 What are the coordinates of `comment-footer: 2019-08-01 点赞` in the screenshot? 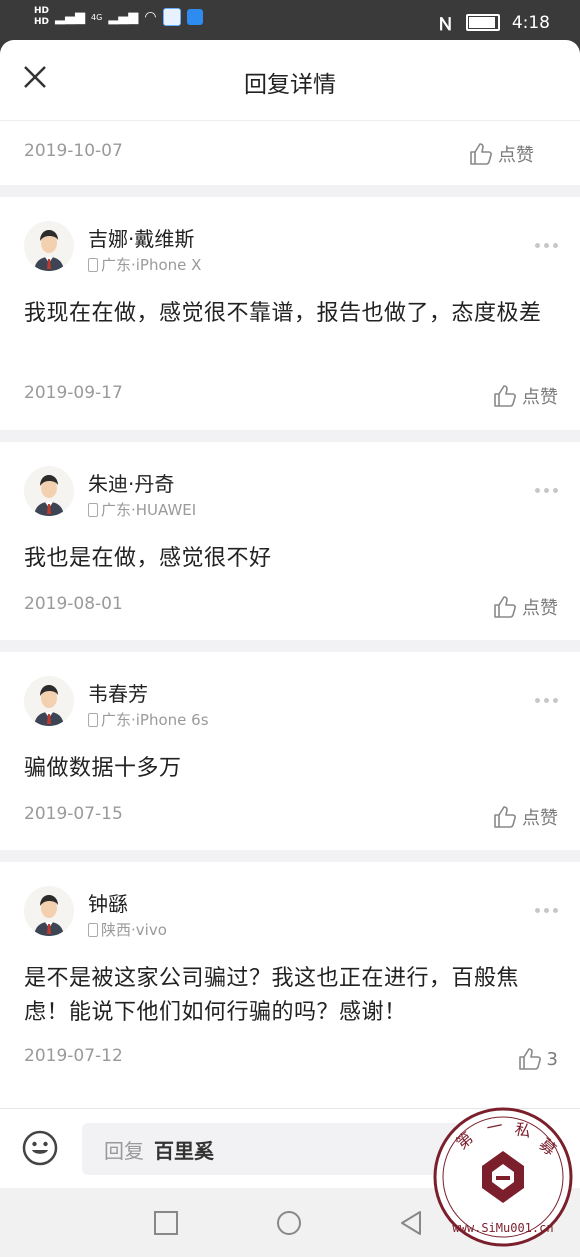 It's located at (302, 611).